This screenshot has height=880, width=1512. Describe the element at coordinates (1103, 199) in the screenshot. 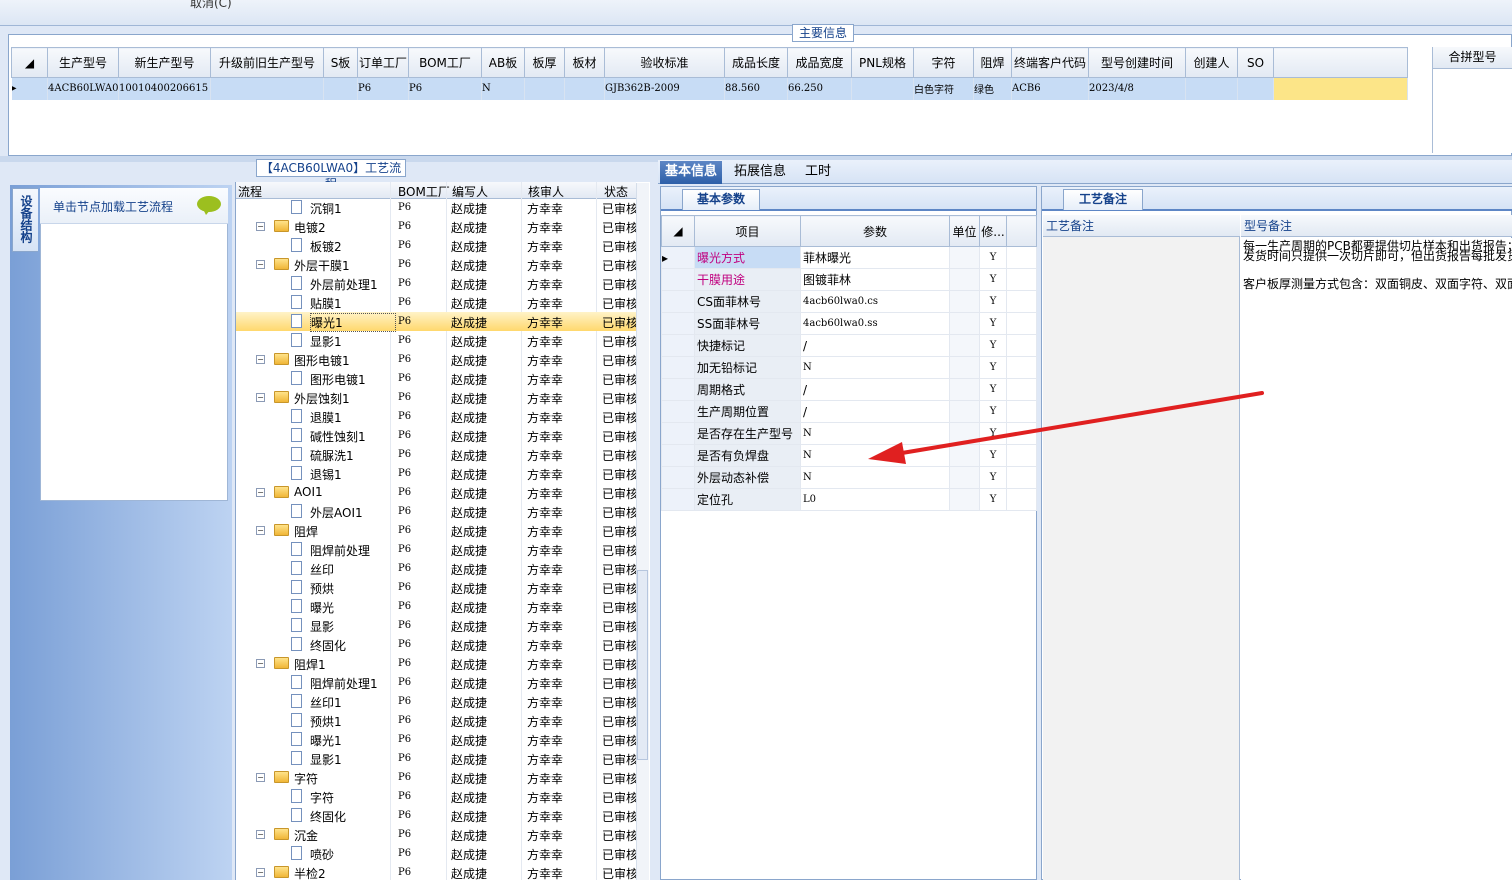

I see `tab-process-notes: 工艺备注` at that location.